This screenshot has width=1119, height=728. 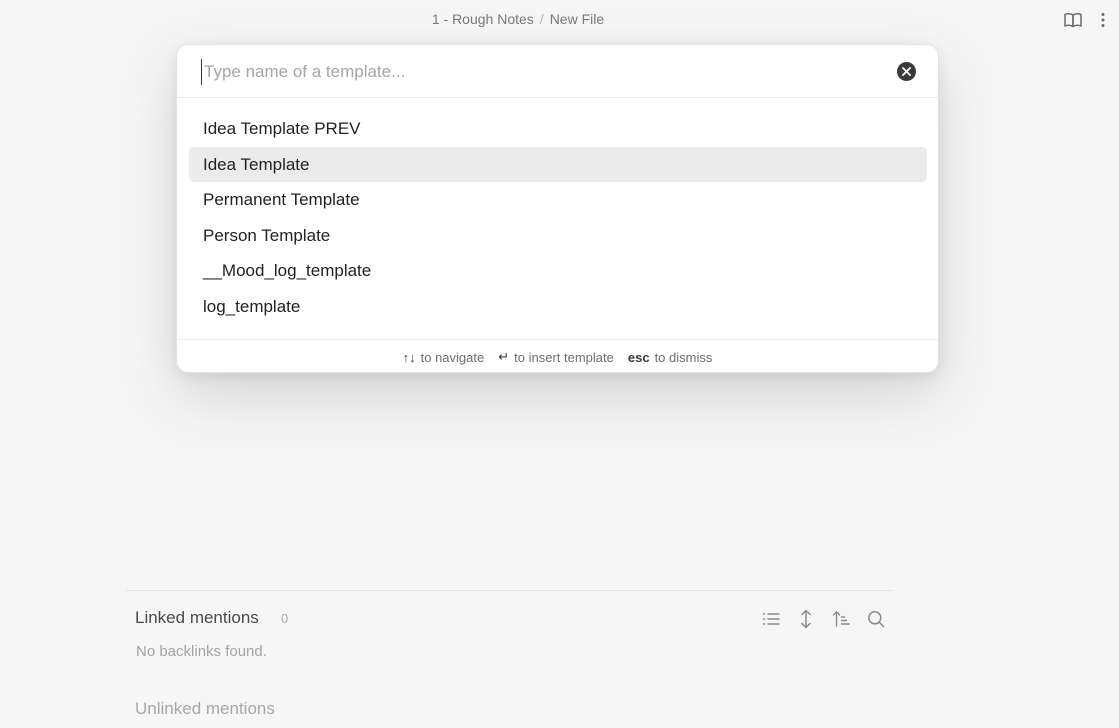 I want to click on template-item-selected: Idea Template, so click(x=558, y=164).